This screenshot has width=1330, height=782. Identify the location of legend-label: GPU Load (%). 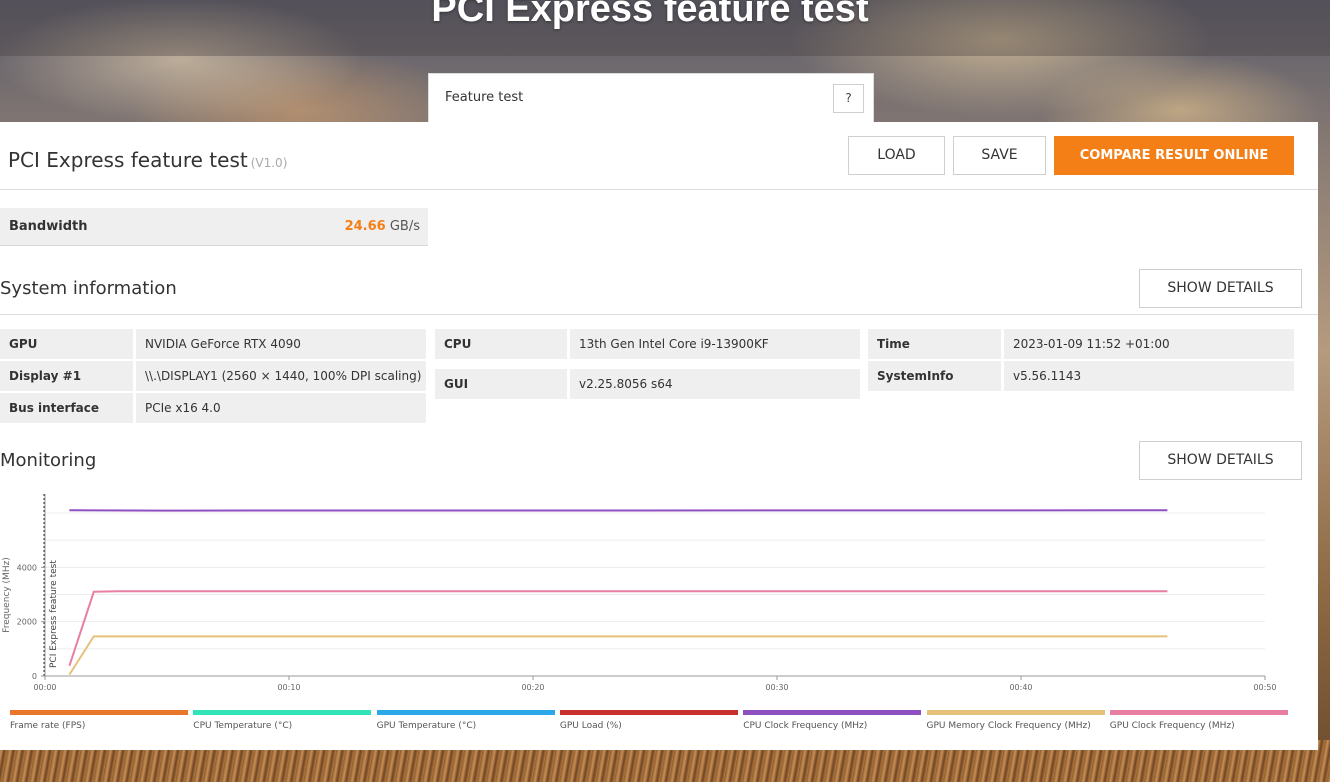
(590, 726).